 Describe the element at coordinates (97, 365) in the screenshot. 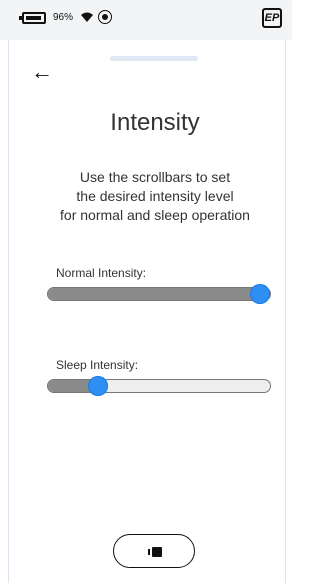

I see `sleep-intensity-label: Sleep Intensity:` at that location.